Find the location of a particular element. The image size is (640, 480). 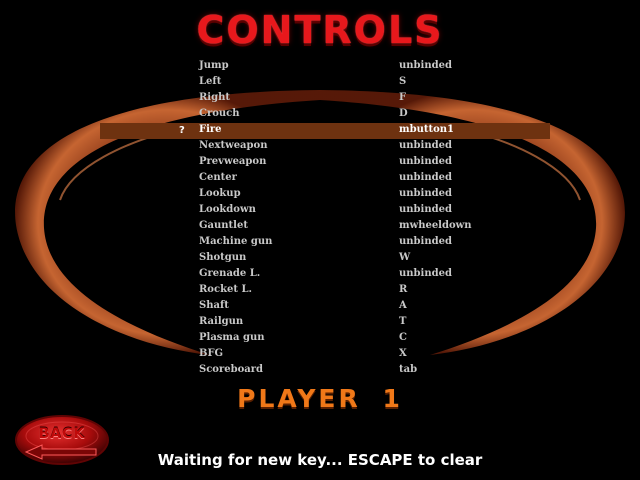

back-label: BACK is located at coordinates (62, 434).